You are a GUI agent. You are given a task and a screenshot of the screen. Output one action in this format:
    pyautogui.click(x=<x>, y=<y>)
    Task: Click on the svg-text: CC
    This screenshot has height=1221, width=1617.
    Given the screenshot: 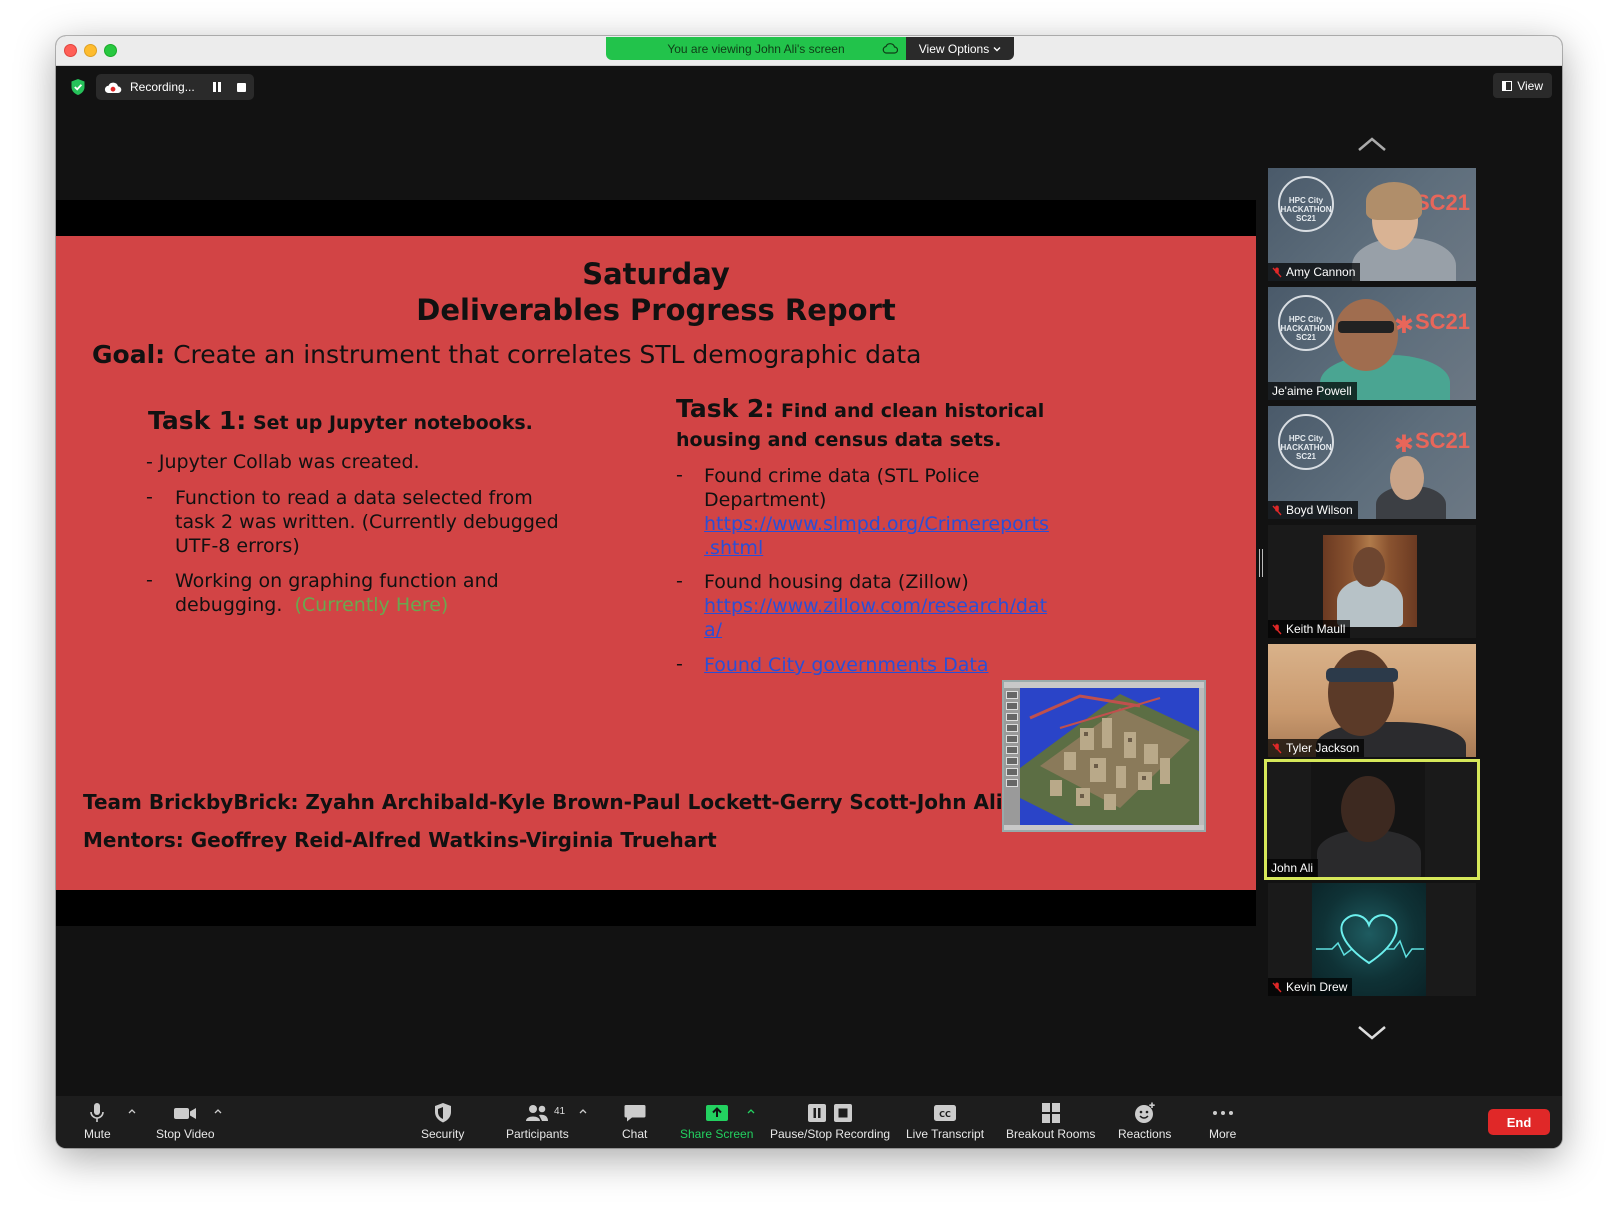 What is the action you would take?
    pyautogui.click(x=945, y=1114)
    